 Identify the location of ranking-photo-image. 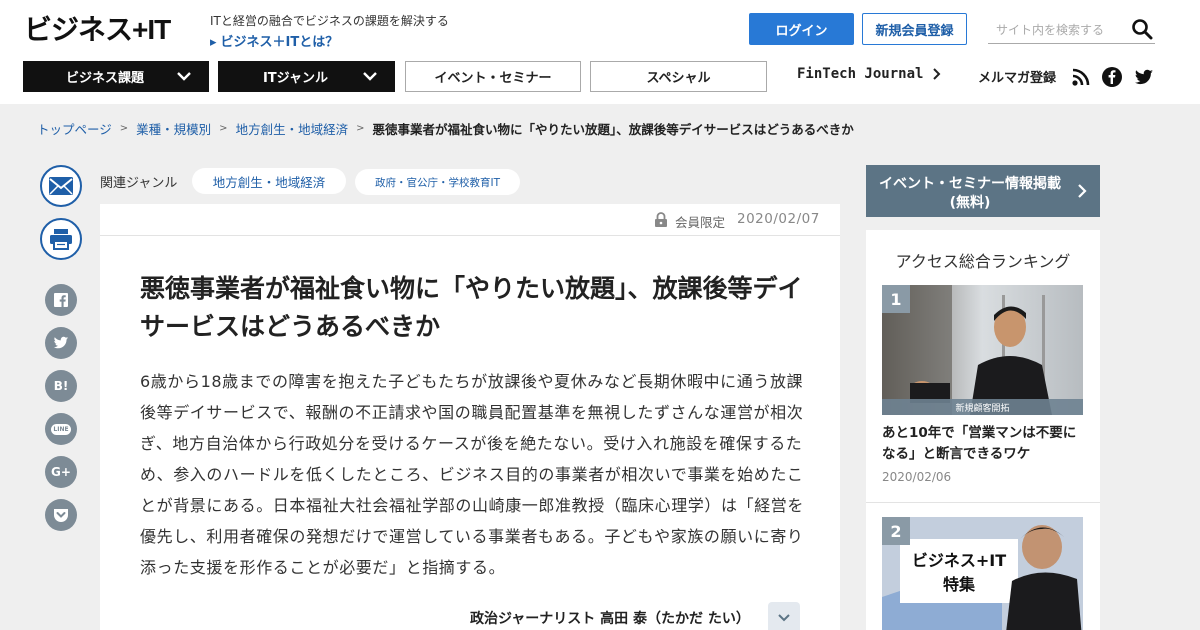
(982, 350).